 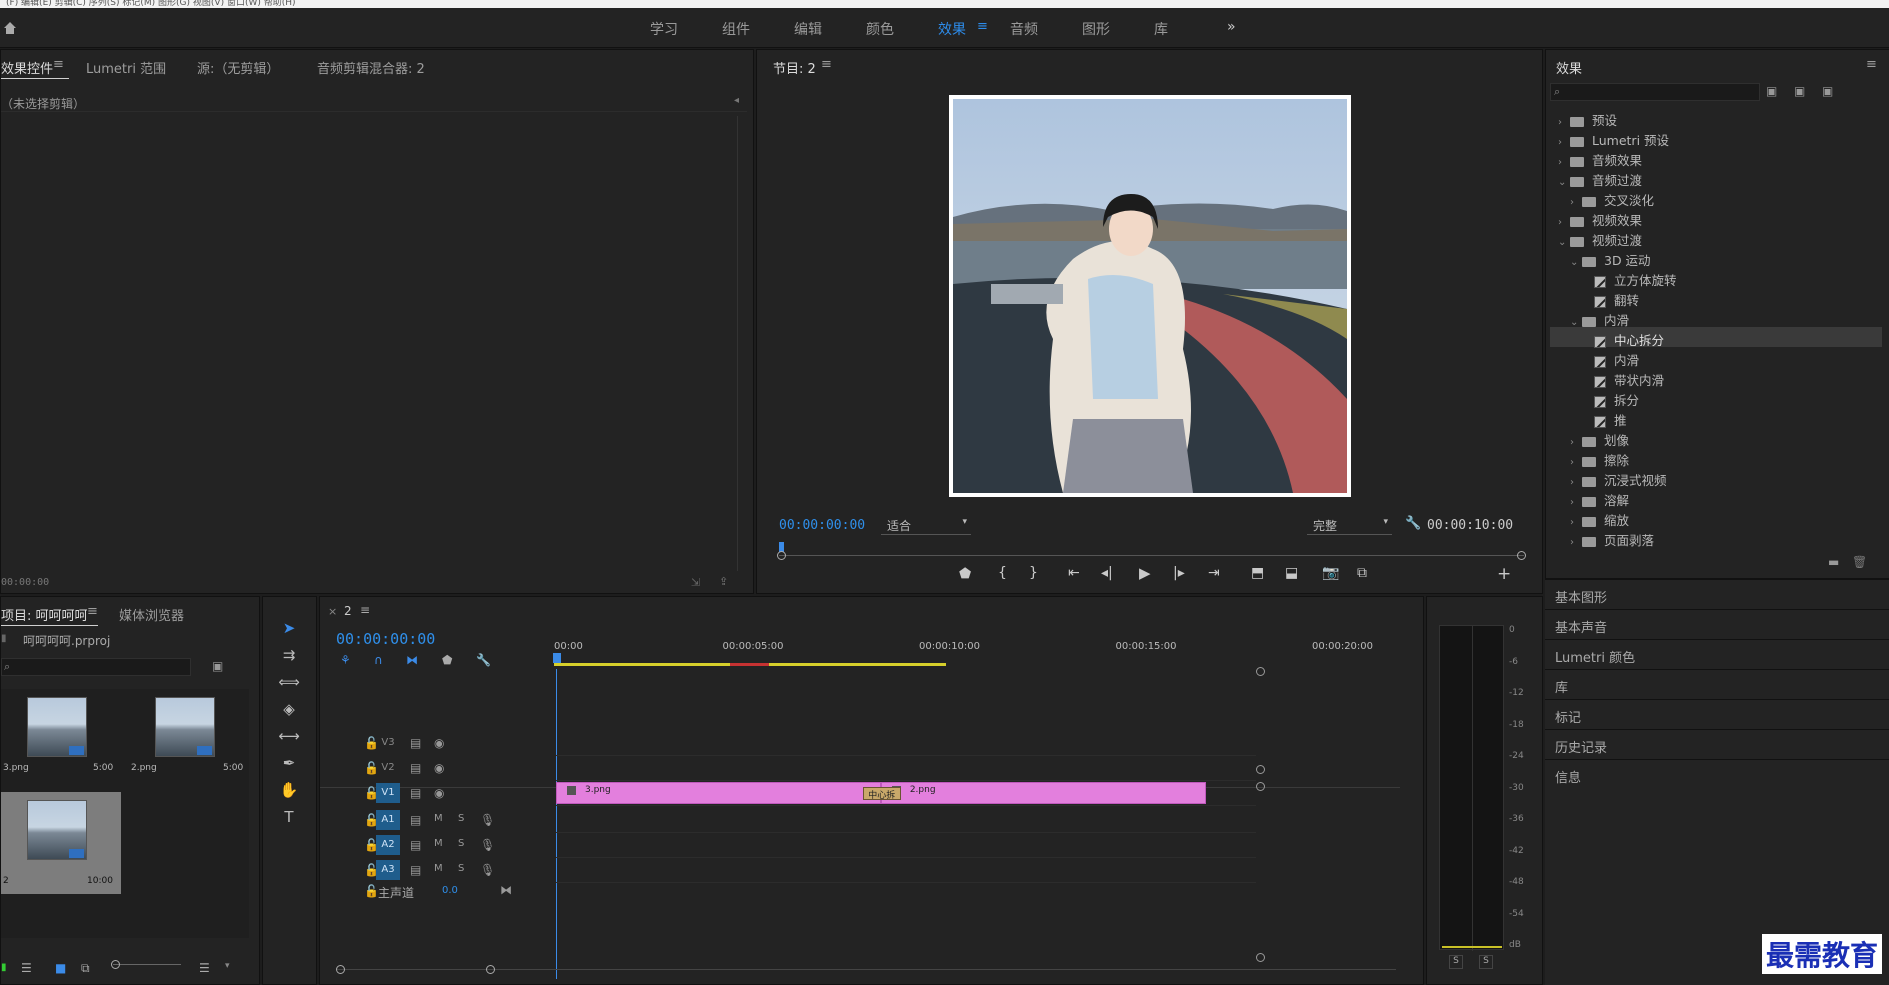 What do you see at coordinates (1260, 957) in the screenshot?
I see `vertical-scroll-bottom` at bounding box center [1260, 957].